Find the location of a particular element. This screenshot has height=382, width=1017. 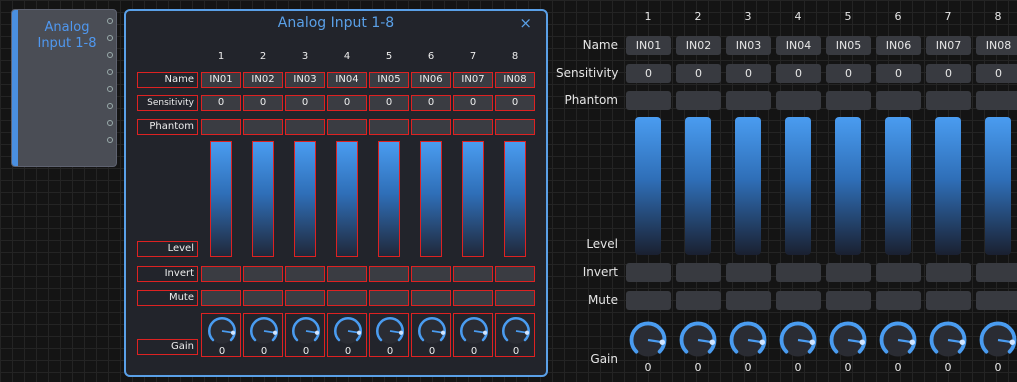

zoom-channel-name-field: IN05 is located at coordinates (848, 45).